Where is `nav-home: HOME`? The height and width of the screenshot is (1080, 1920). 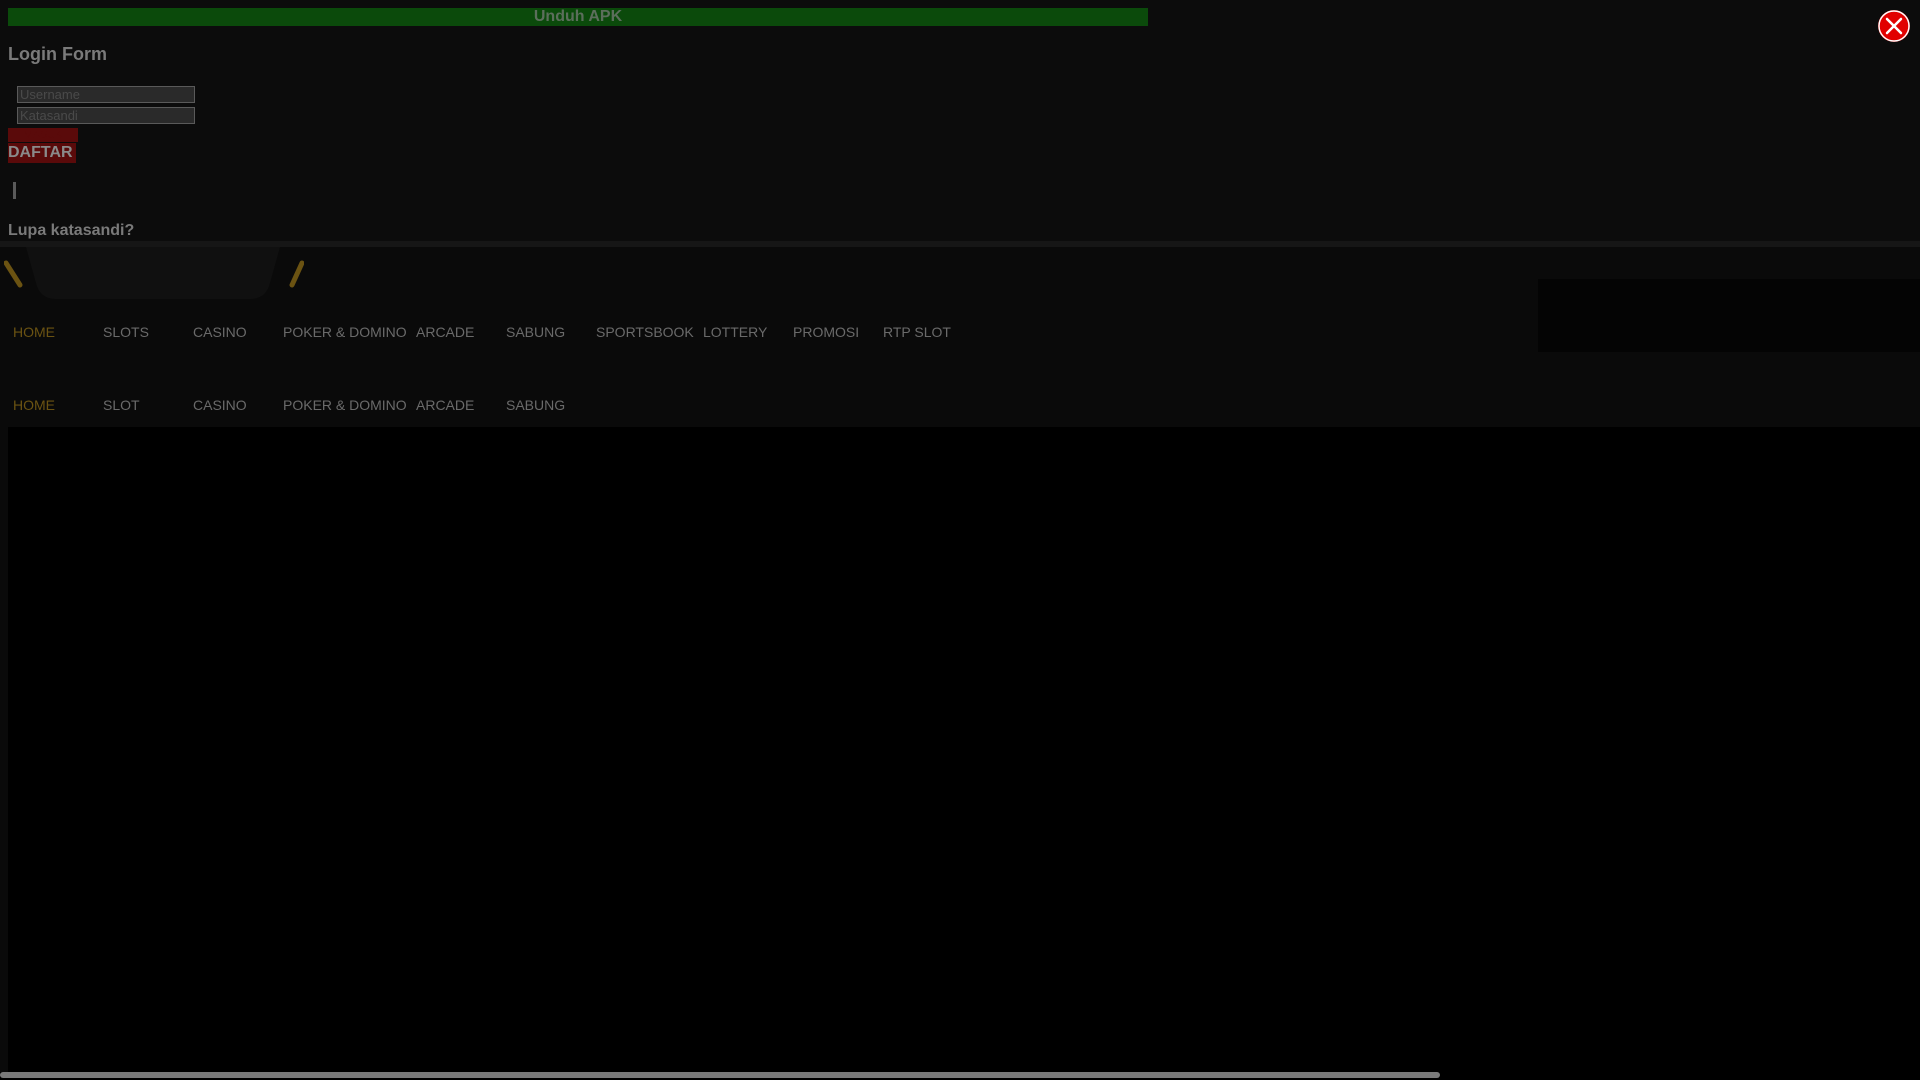 nav-home: HOME is located at coordinates (34, 332).